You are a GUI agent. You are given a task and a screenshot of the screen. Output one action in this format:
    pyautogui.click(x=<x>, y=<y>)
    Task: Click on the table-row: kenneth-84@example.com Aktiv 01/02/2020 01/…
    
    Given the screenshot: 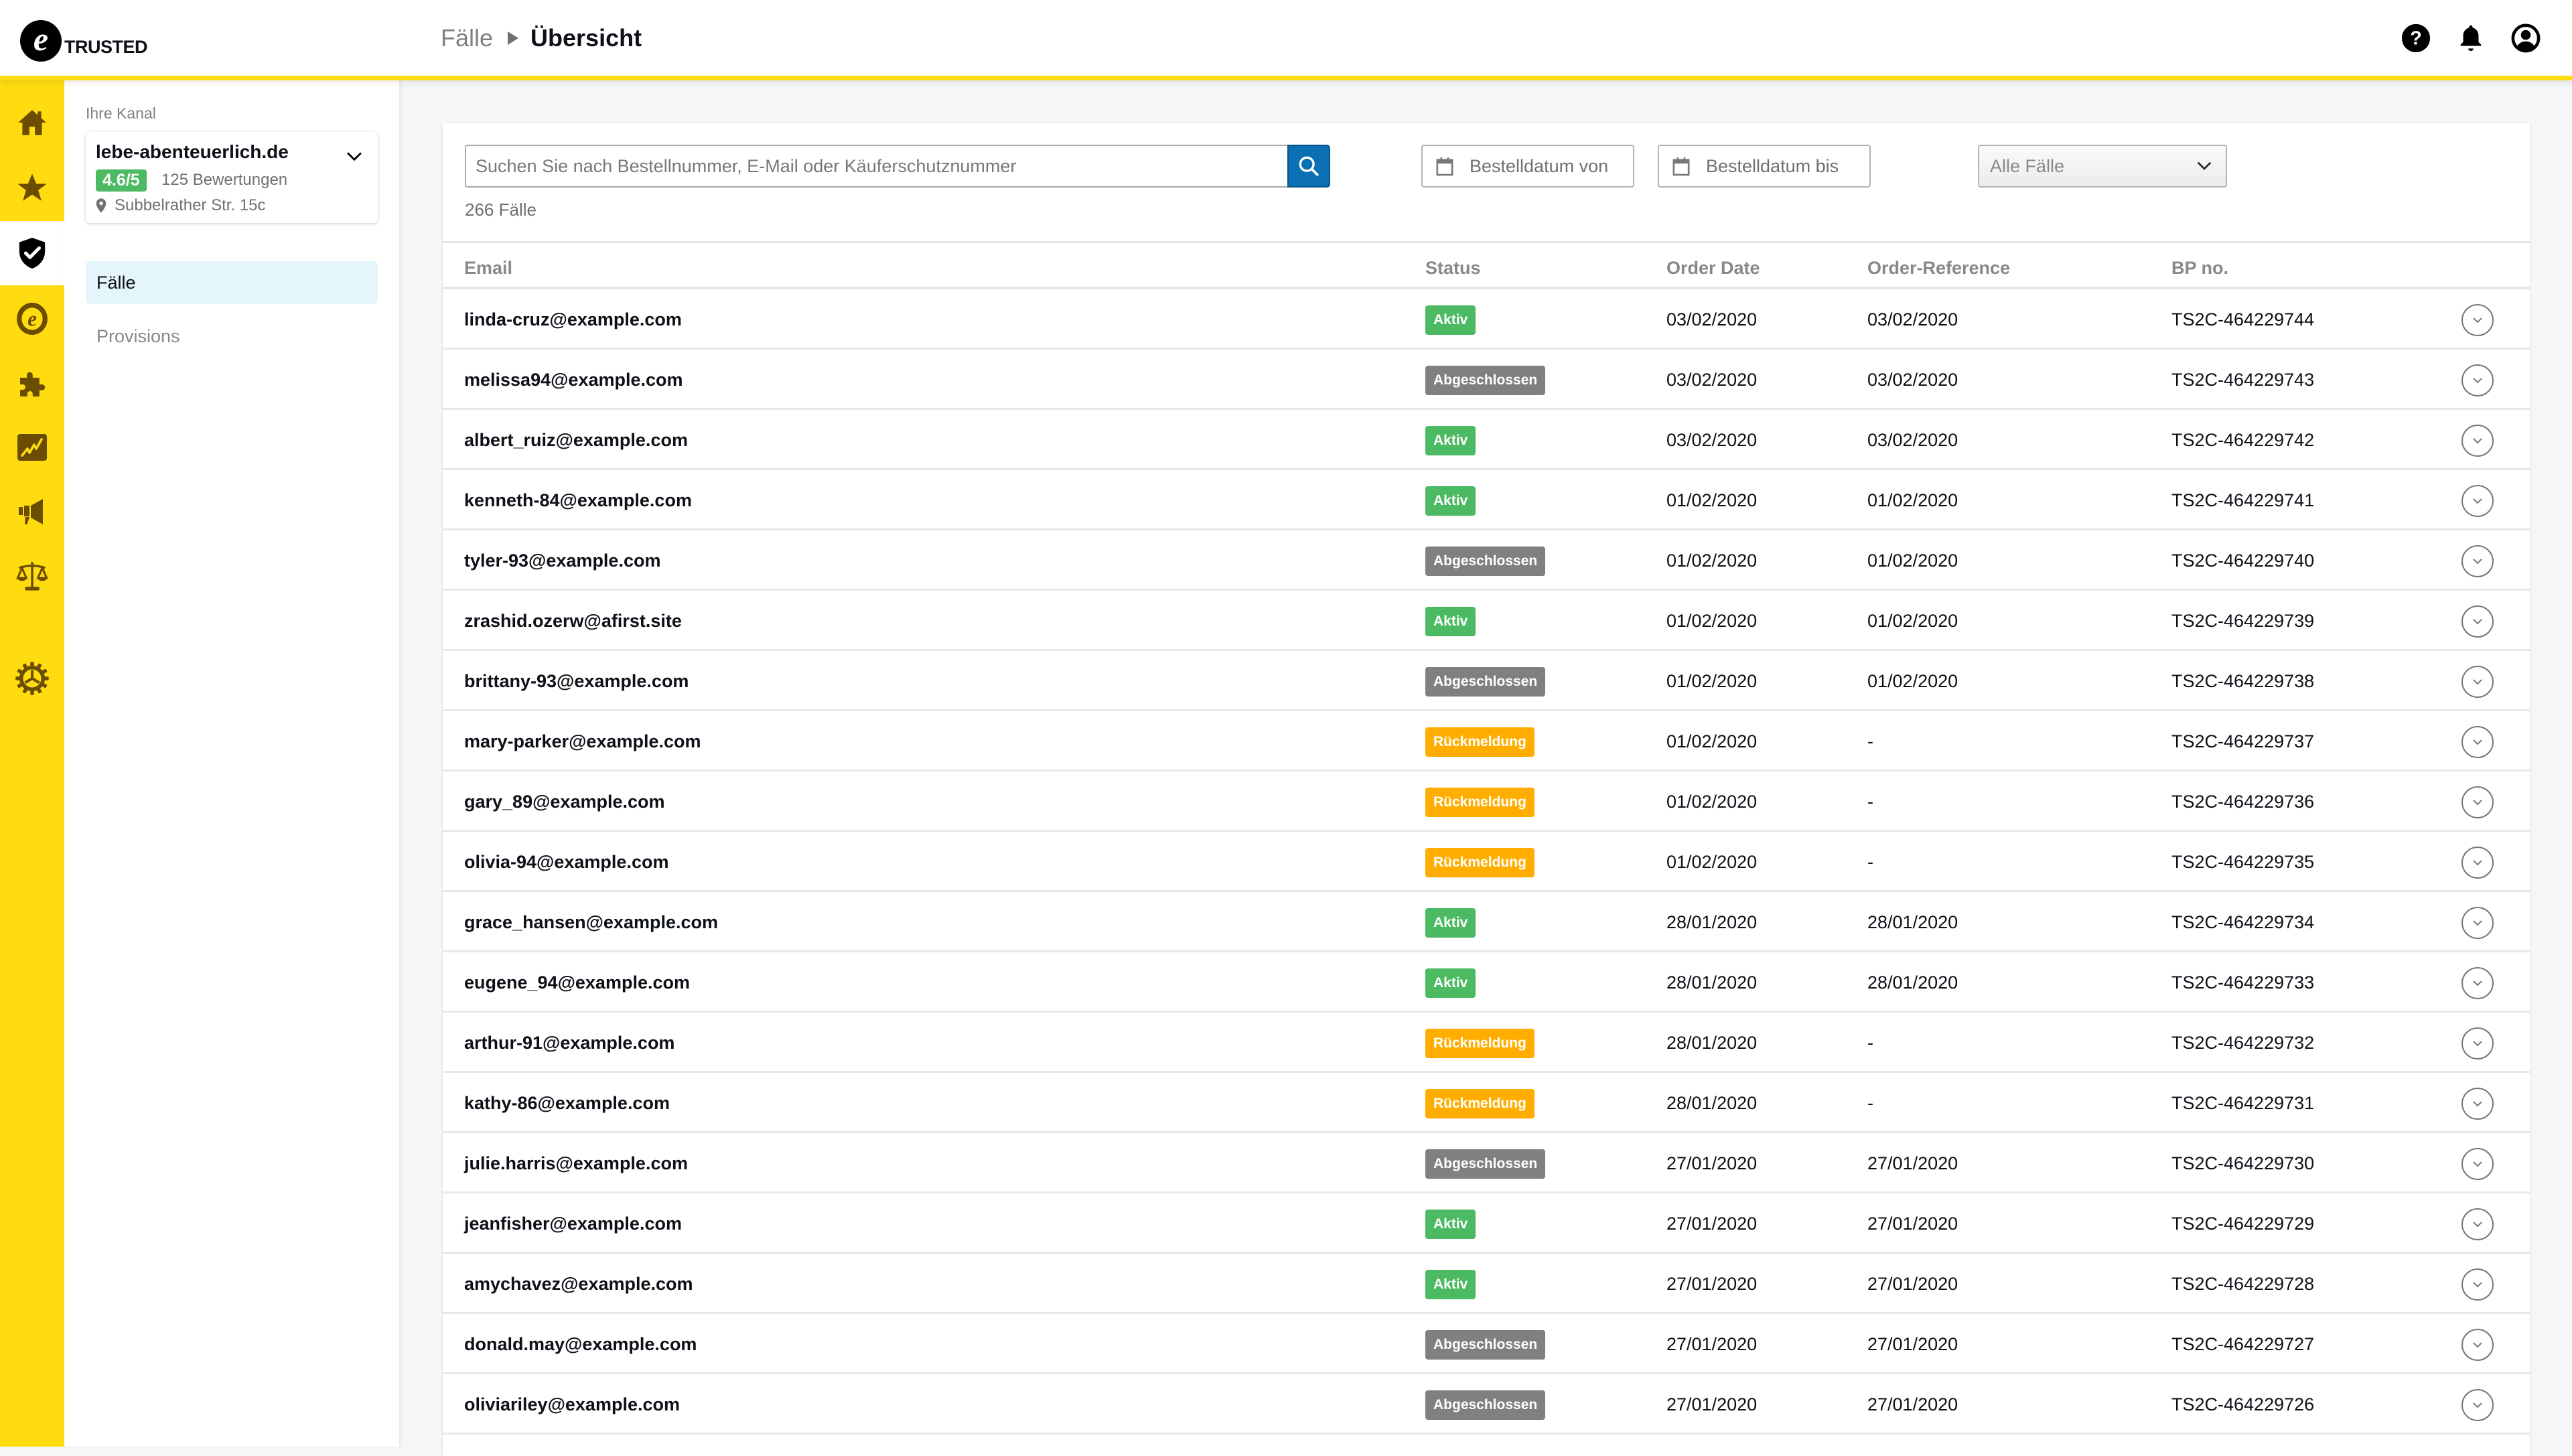 What is the action you would take?
    pyautogui.click(x=1486, y=500)
    